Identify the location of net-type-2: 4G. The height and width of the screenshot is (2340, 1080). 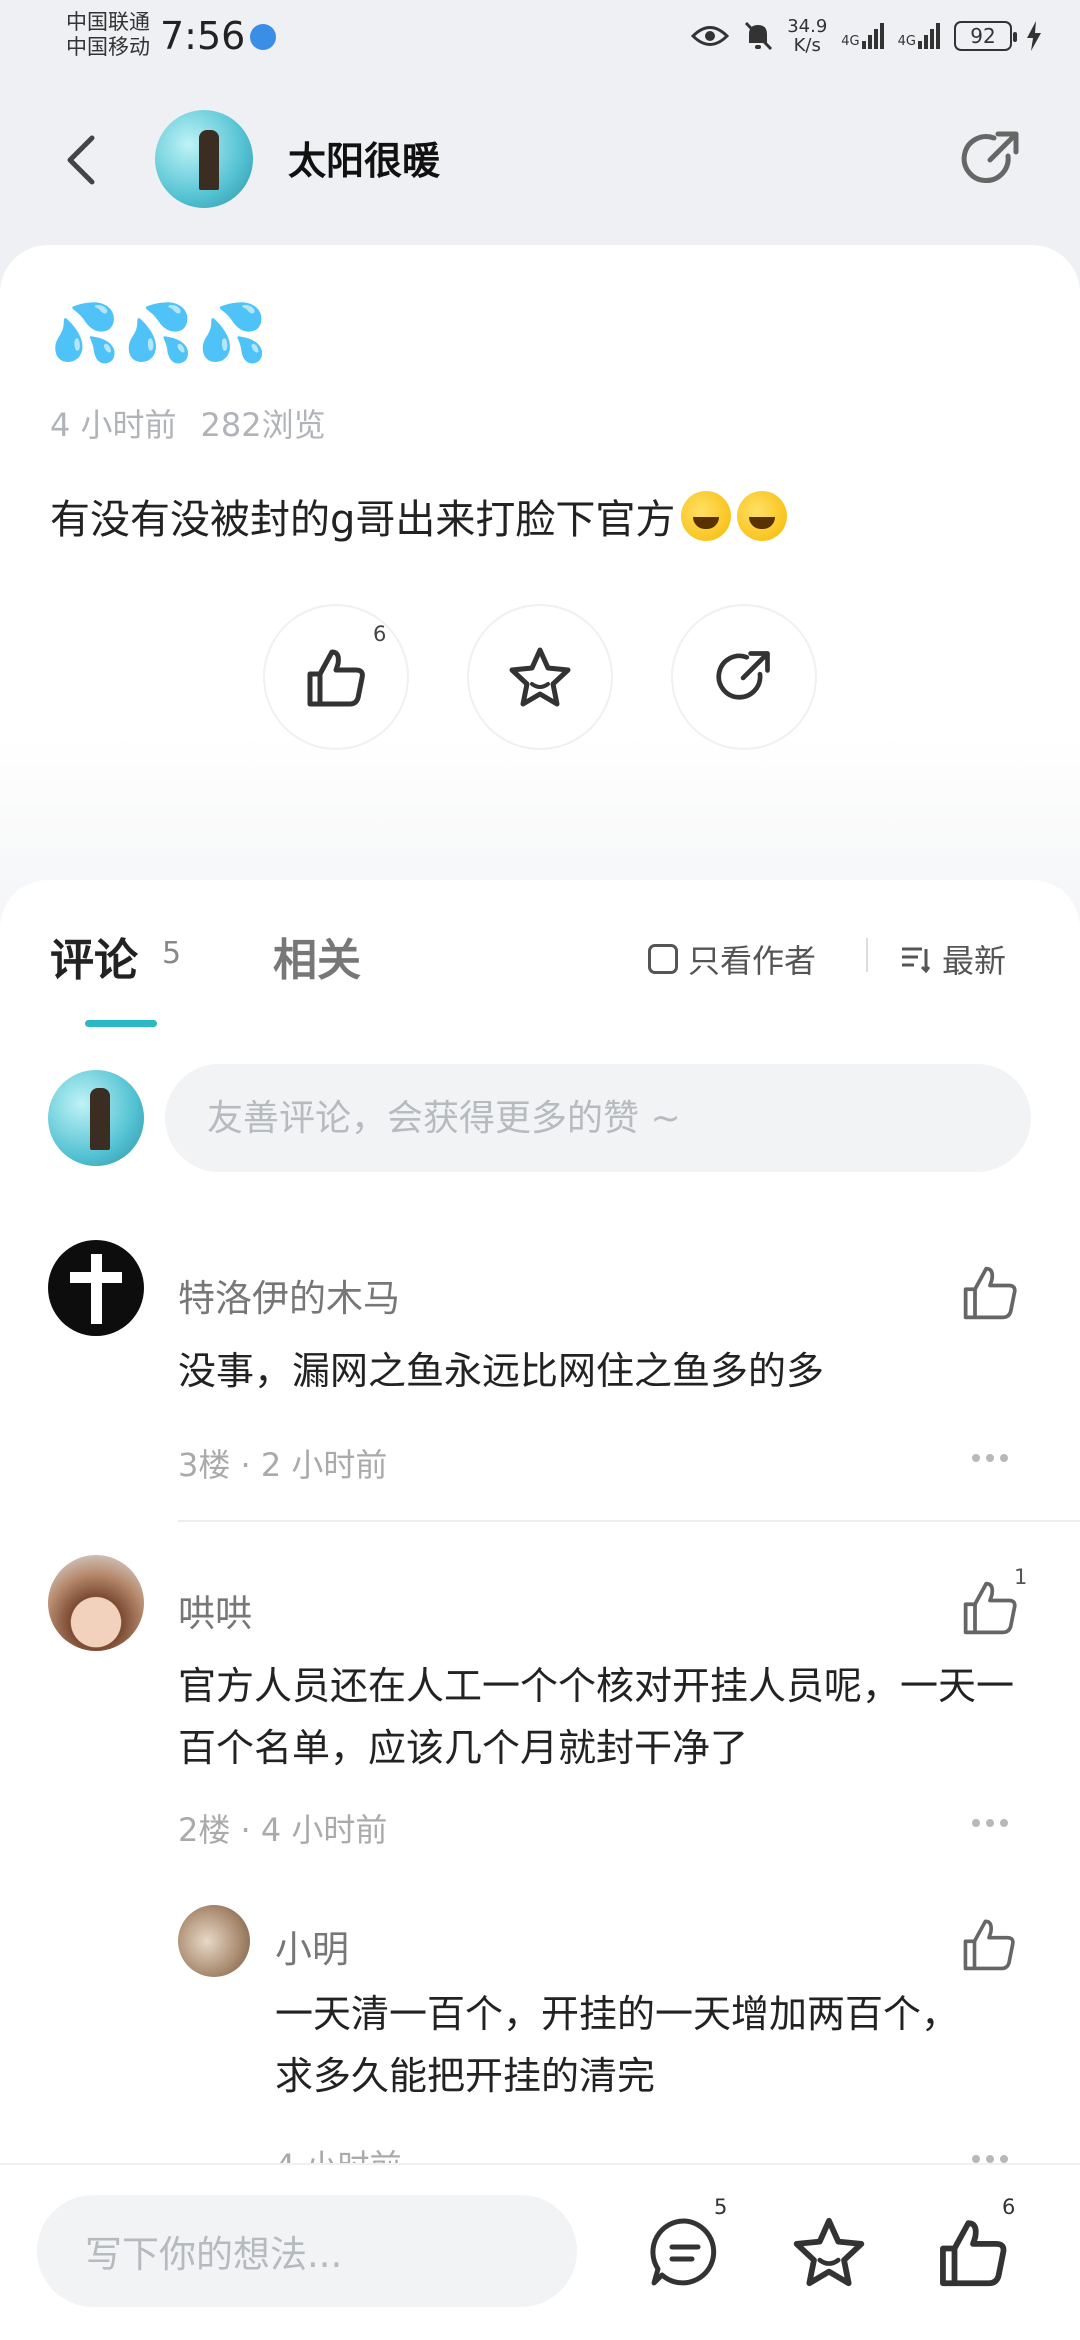
(906, 41).